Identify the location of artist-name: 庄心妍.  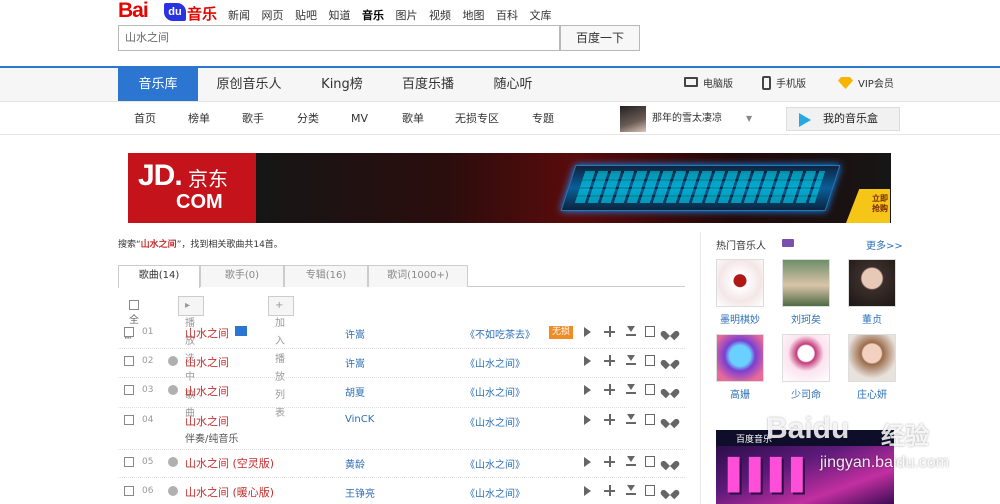
(872, 393).